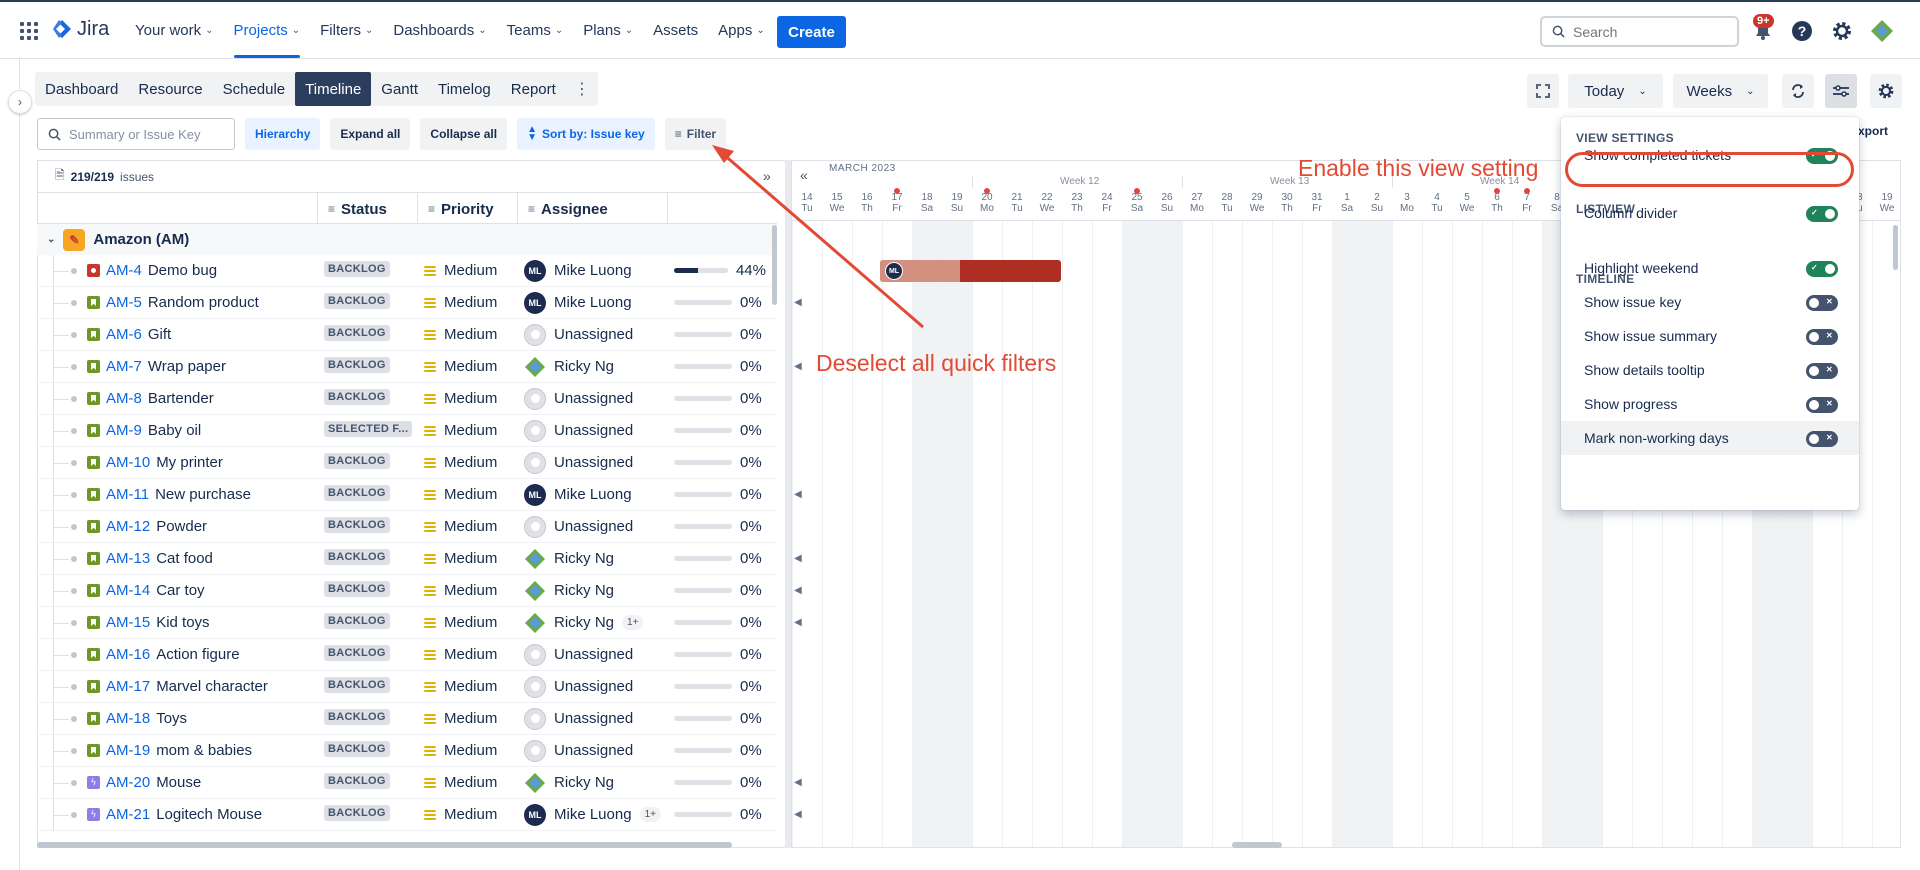  What do you see at coordinates (1710, 404) in the screenshot?
I see `setting-show-progress: Show progress ✕` at bounding box center [1710, 404].